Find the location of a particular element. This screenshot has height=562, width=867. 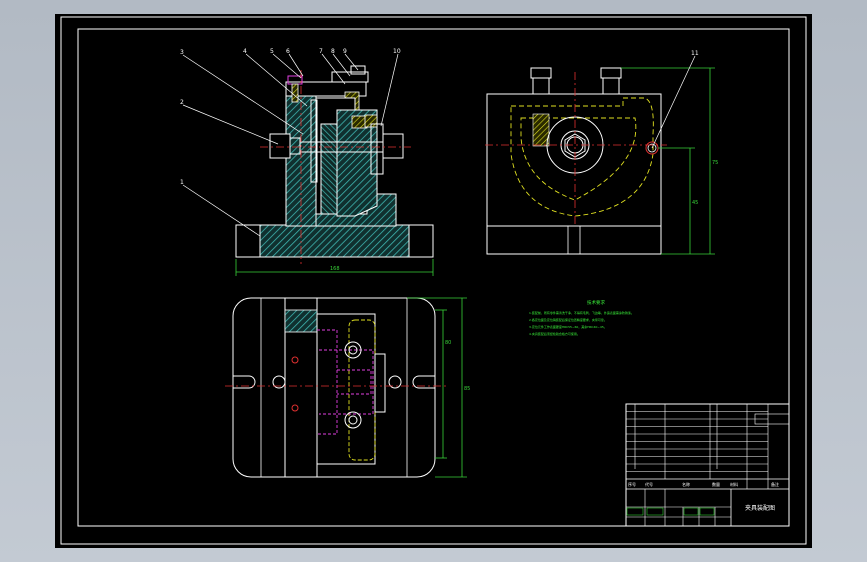

title-block-title: 夹具装配图 is located at coordinates (760, 508).